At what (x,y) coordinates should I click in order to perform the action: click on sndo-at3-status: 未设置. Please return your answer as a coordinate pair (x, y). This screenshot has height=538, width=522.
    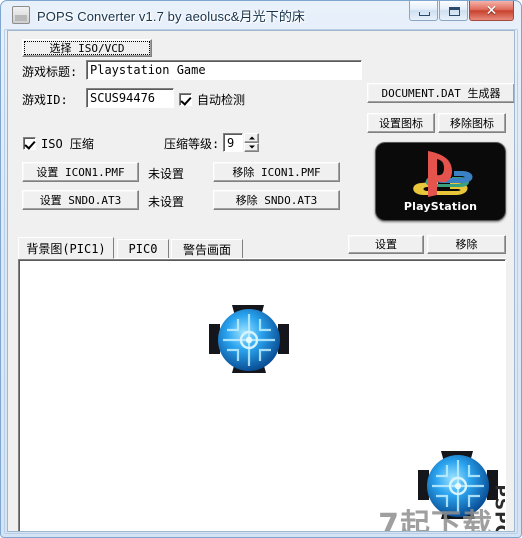
    Looking at the image, I should click on (166, 202).